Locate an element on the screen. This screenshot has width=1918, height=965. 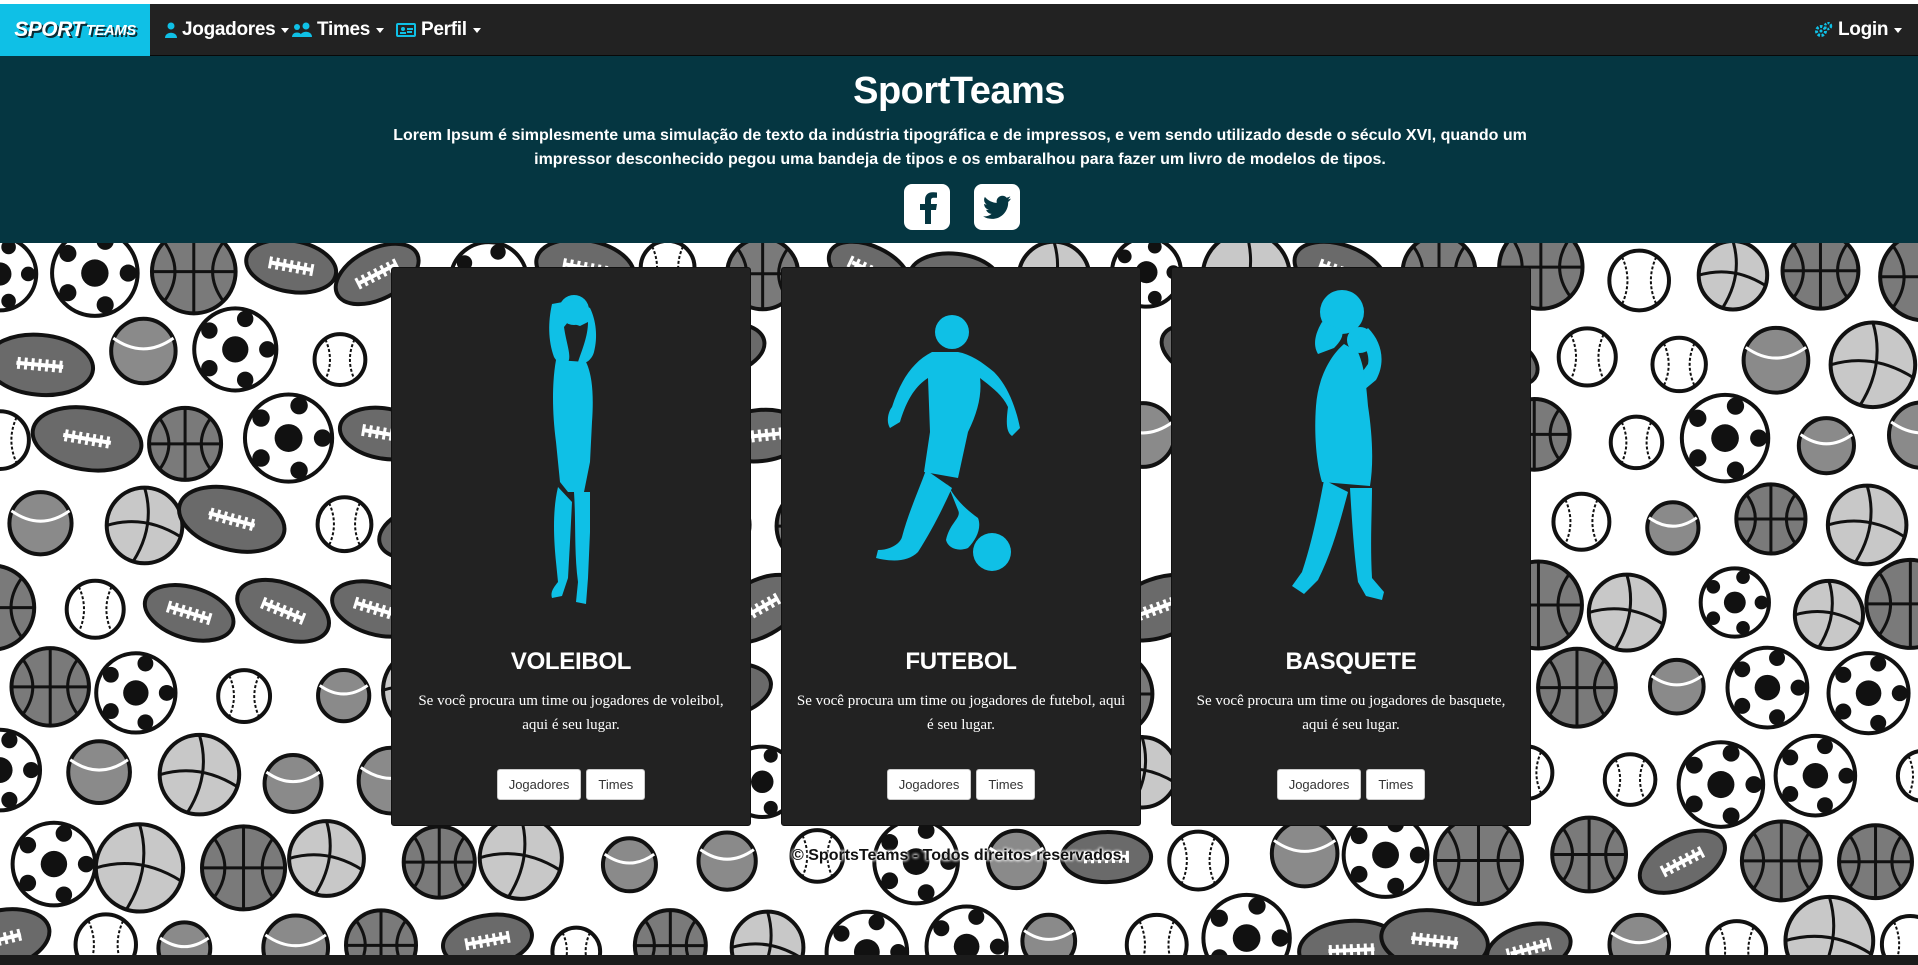
brand-part2: TEAMS is located at coordinates (111, 30).